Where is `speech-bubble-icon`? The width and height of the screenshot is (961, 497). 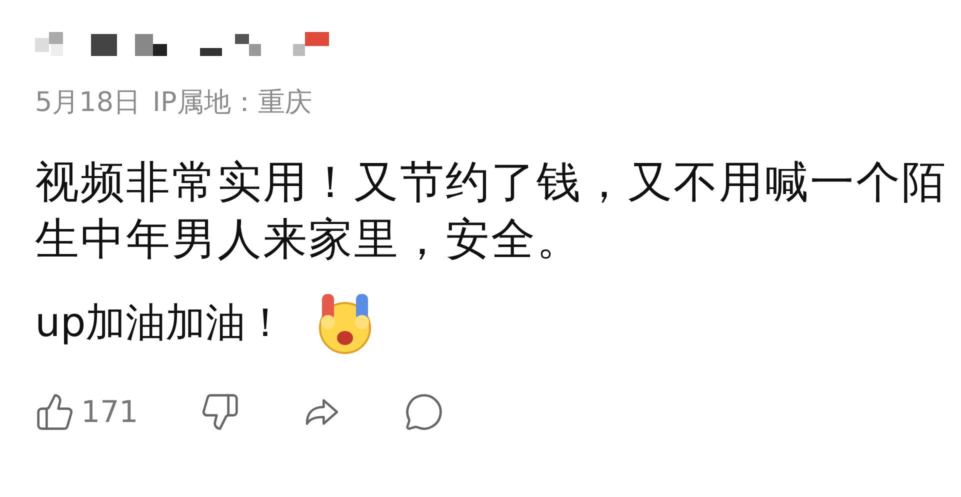
speech-bubble-icon is located at coordinates (424, 412).